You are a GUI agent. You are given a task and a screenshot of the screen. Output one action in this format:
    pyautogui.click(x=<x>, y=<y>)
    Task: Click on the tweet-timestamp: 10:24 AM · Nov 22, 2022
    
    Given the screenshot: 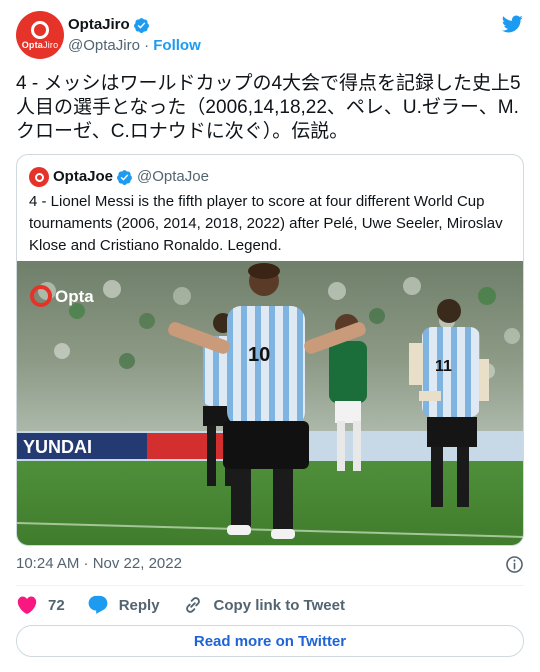 What is the action you would take?
    pyautogui.click(x=99, y=564)
    